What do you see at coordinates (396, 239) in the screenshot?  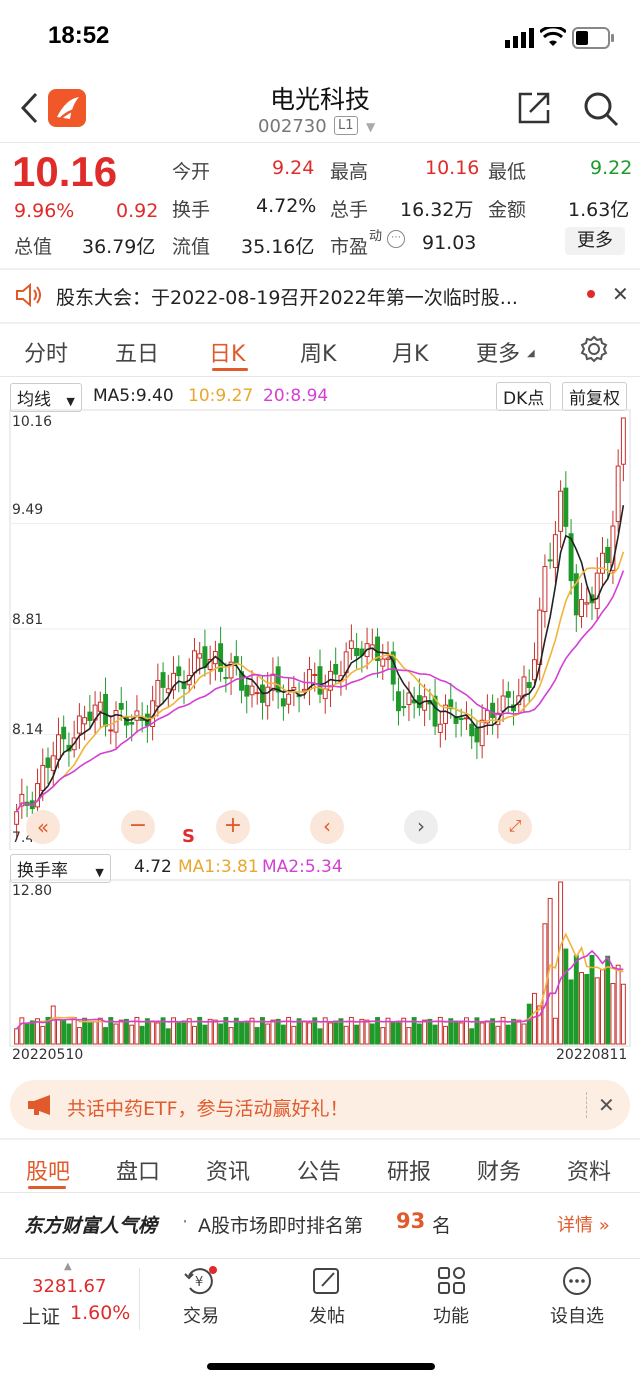 I see `pe-info-icon: ⋯` at bounding box center [396, 239].